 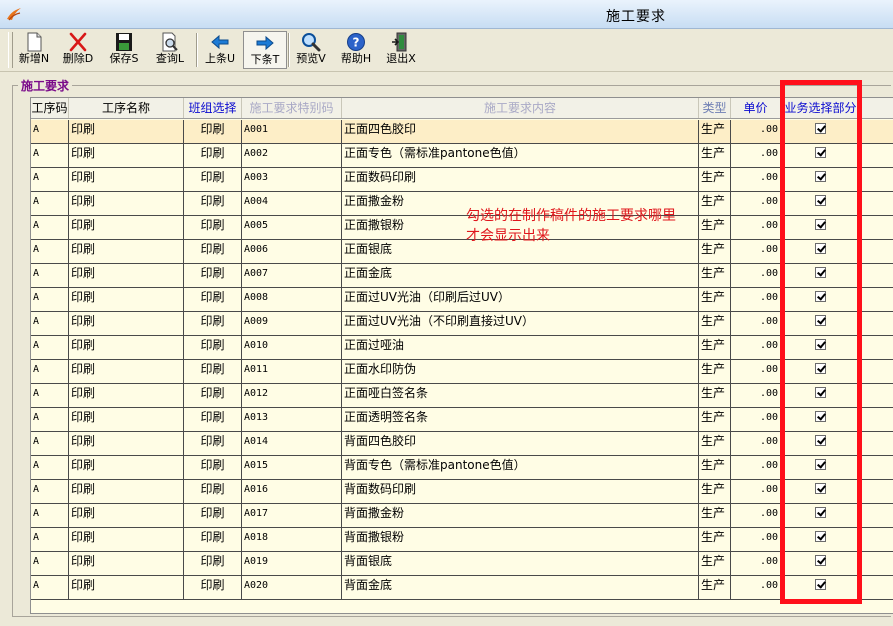 I want to click on cell-requirement-content: 正面水印防伪, so click(x=520, y=371).